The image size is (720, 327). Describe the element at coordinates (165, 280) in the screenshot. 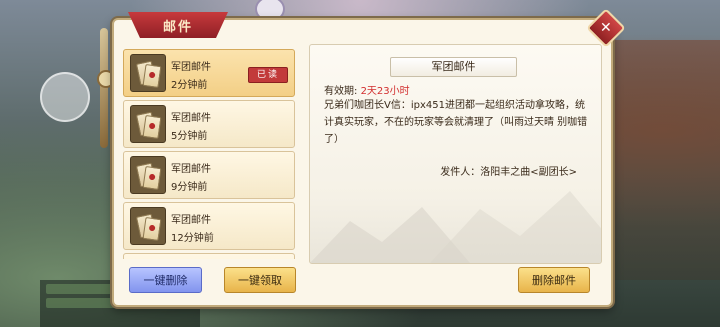

I see `delete-all-button: 一键删除` at that location.